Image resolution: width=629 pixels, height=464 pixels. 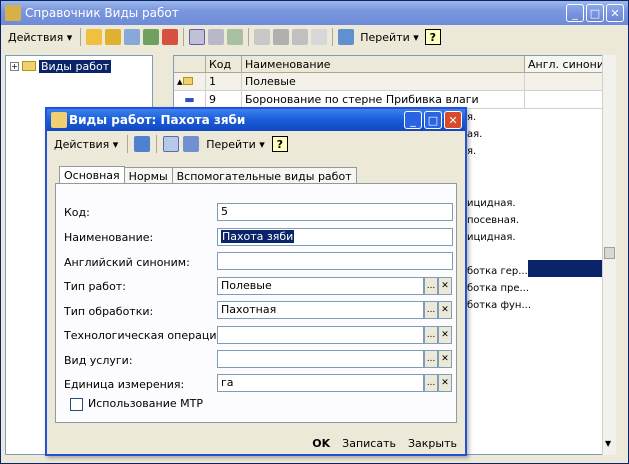 I want to click on folder-icon: ▴, so click(x=190, y=81).